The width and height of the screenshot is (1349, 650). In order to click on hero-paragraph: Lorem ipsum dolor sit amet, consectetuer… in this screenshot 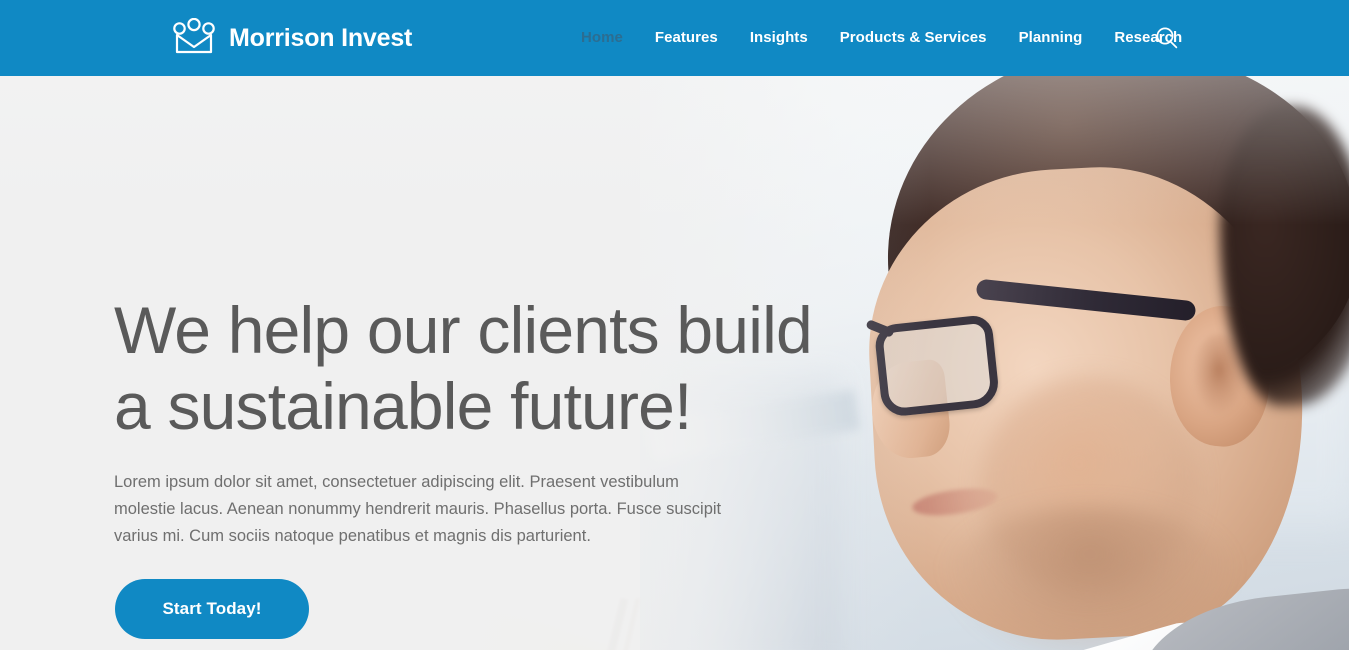, I will do `click(418, 509)`.